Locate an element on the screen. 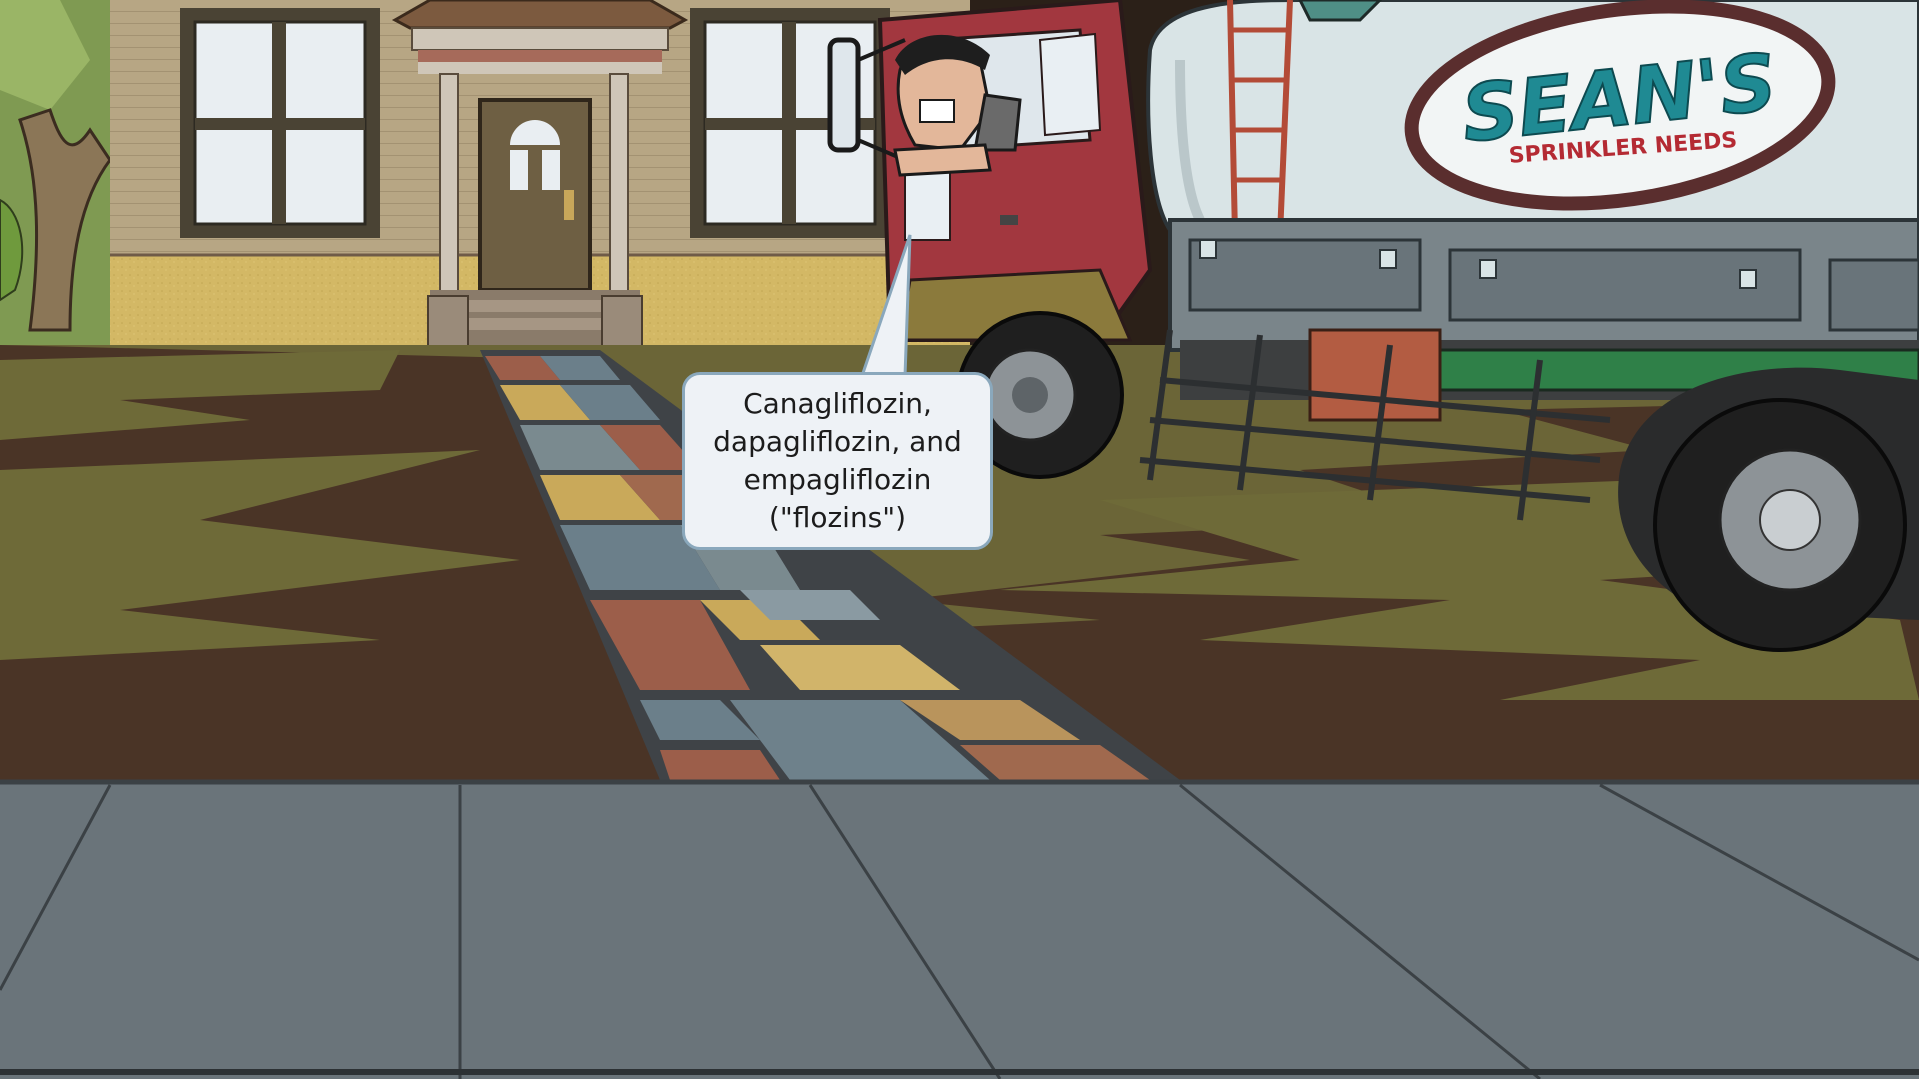  speech-bubble-line-1: Canagliflozin, is located at coordinates (837, 403).